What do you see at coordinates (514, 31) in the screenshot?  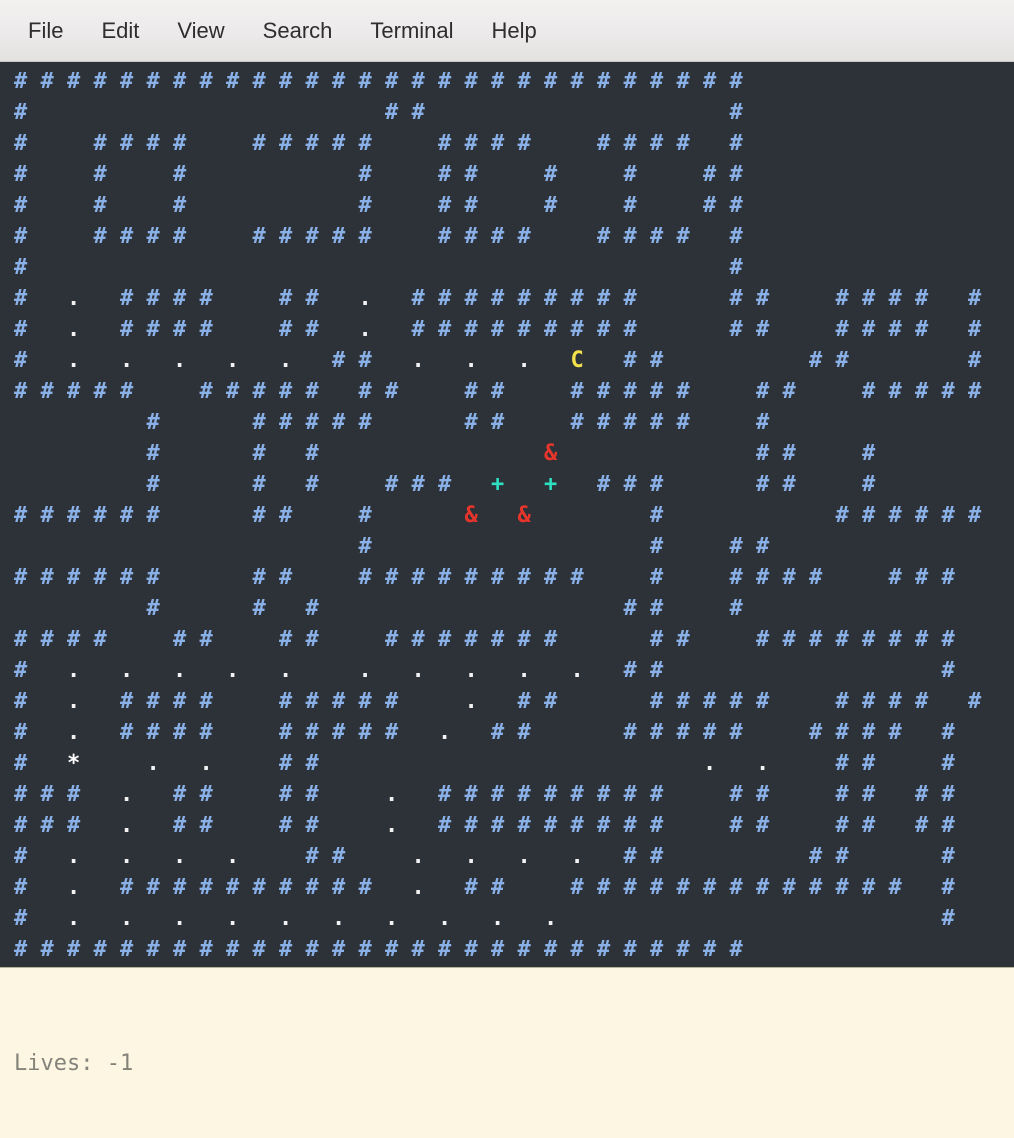 I see `menu-help: Help` at bounding box center [514, 31].